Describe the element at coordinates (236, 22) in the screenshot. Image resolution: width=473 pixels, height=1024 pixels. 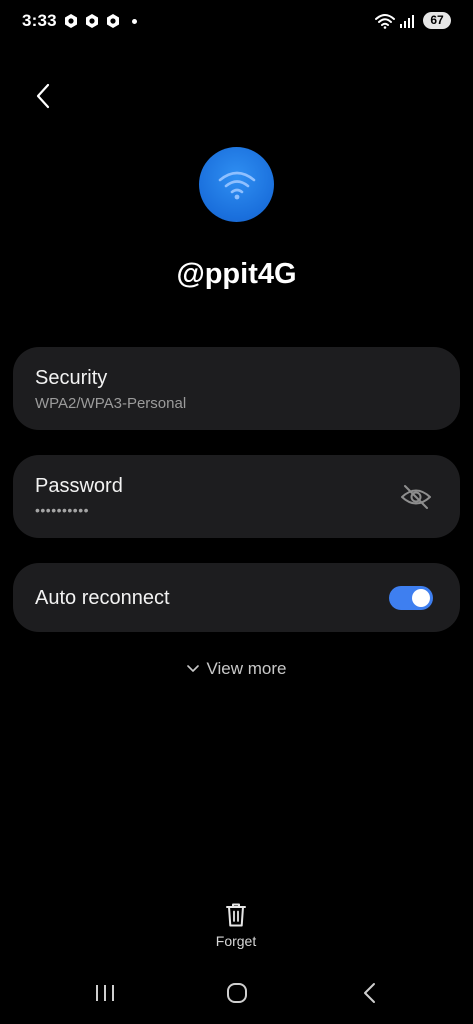
I see `status-bar: 3:33 67` at that location.